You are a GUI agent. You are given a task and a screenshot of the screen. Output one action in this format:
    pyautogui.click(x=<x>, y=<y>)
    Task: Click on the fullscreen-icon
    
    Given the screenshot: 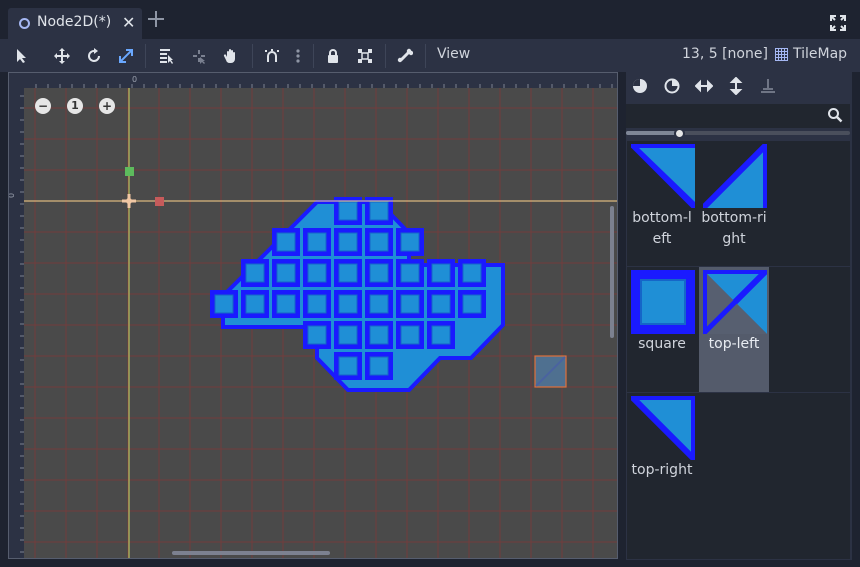 What is the action you would take?
    pyautogui.click(x=838, y=23)
    